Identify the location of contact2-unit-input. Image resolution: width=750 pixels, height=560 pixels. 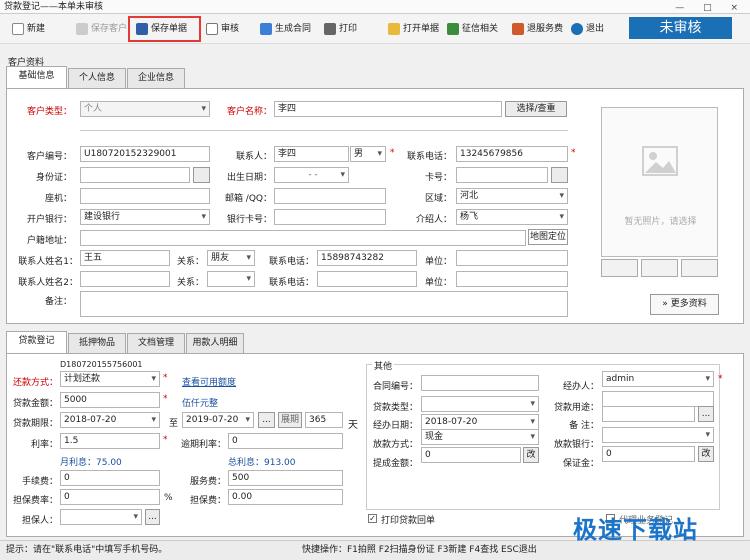
(512, 279).